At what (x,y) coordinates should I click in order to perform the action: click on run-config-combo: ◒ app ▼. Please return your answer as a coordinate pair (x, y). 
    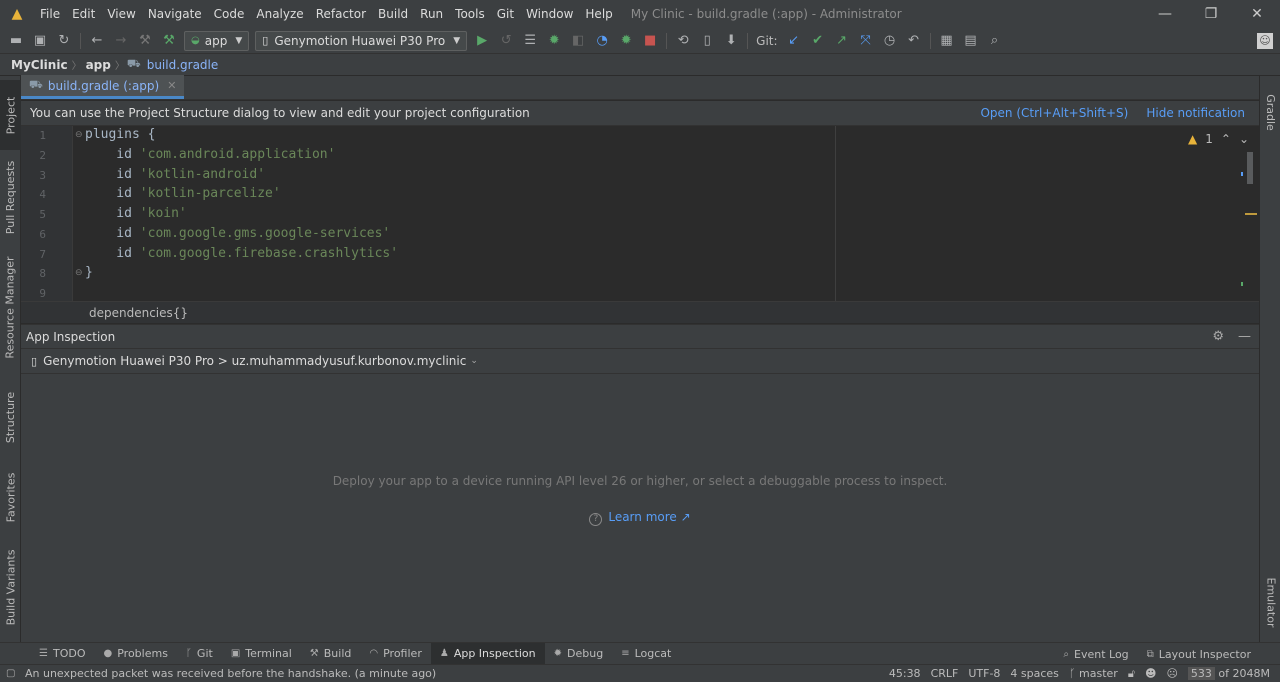
    Looking at the image, I should click on (217, 40).